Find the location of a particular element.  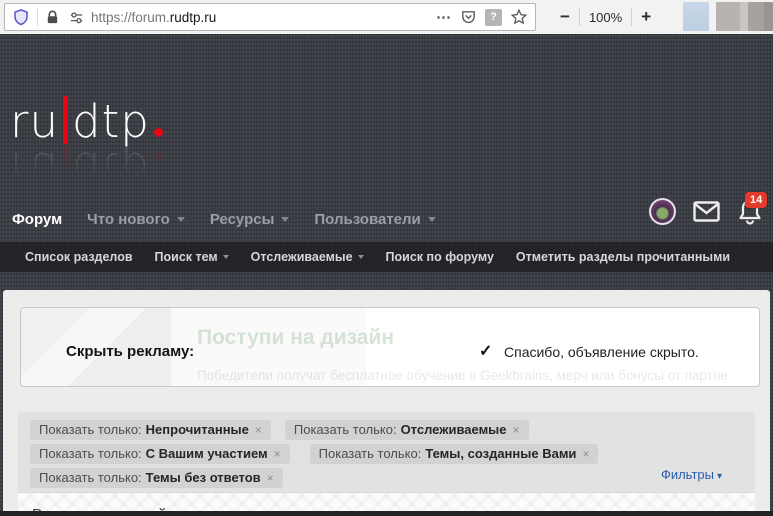

url-bar: https://forum.rudtp.ru ⋯ ? is located at coordinates (270, 17).